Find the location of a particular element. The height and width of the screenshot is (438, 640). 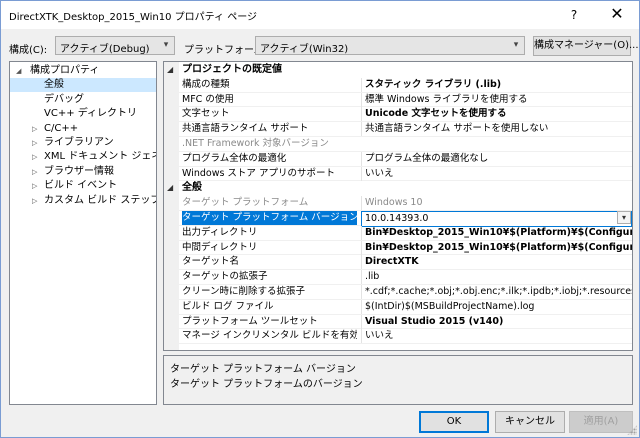

grid-gutter is located at coordinates (171, 206).